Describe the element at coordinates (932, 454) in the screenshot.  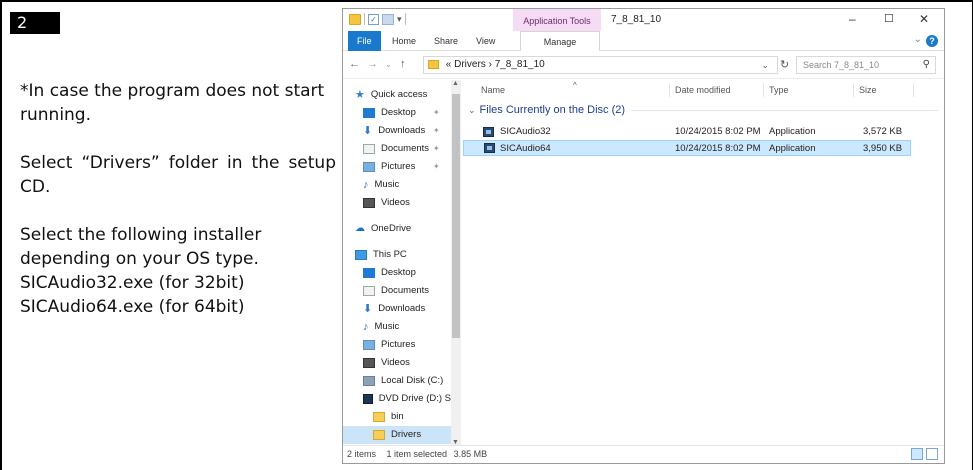
I see `large-icons-view-icon` at that location.